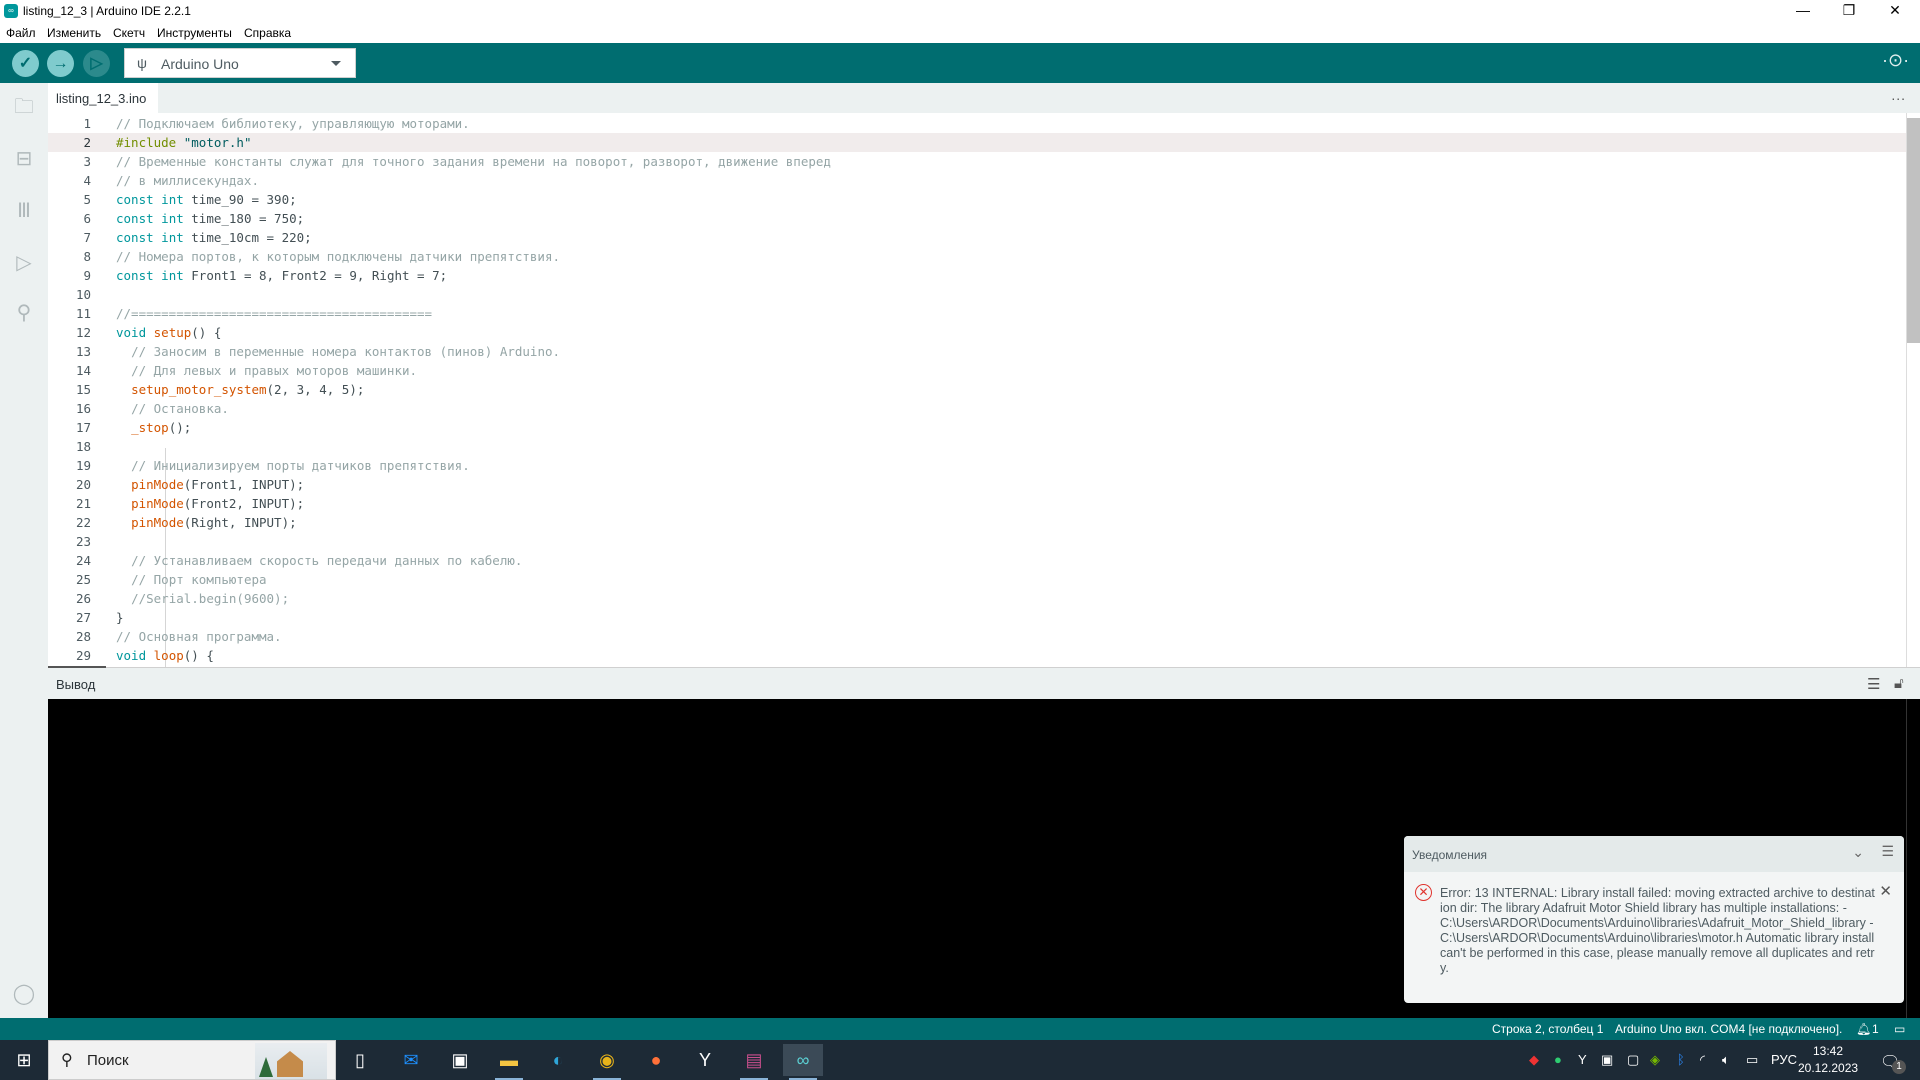 The width and height of the screenshot is (1920, 1080). I want to click on toggle-panel-icon: ▭, so click(1899, 1029).